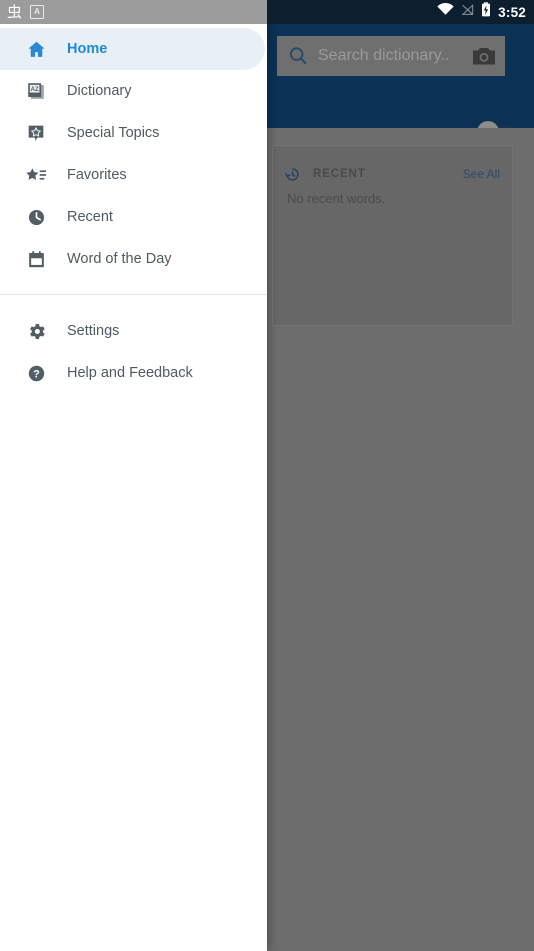 This screenshot has width=534, height=951. Describe the element at coordinates (90, 217) in the screenshot. I see `sidebar-item-label: Recent` at that location.